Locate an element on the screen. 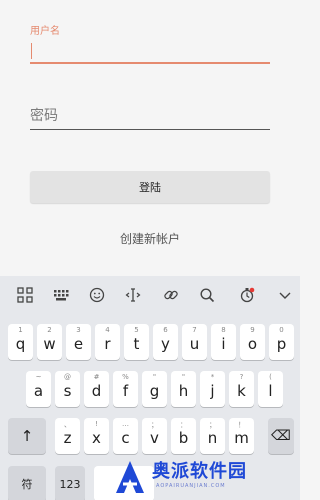  keyboard-toolbar is located at coordinates (150, 295).